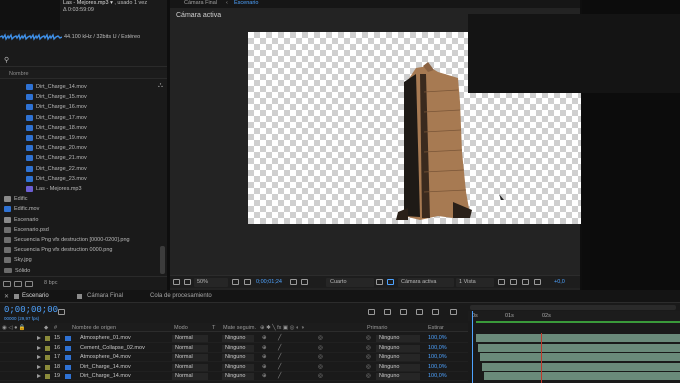 The width and height of the screenshot is (680, 383). Describe the element at coordinates (513, 282) in the screenshot. I see `timeline-icon` at that location.